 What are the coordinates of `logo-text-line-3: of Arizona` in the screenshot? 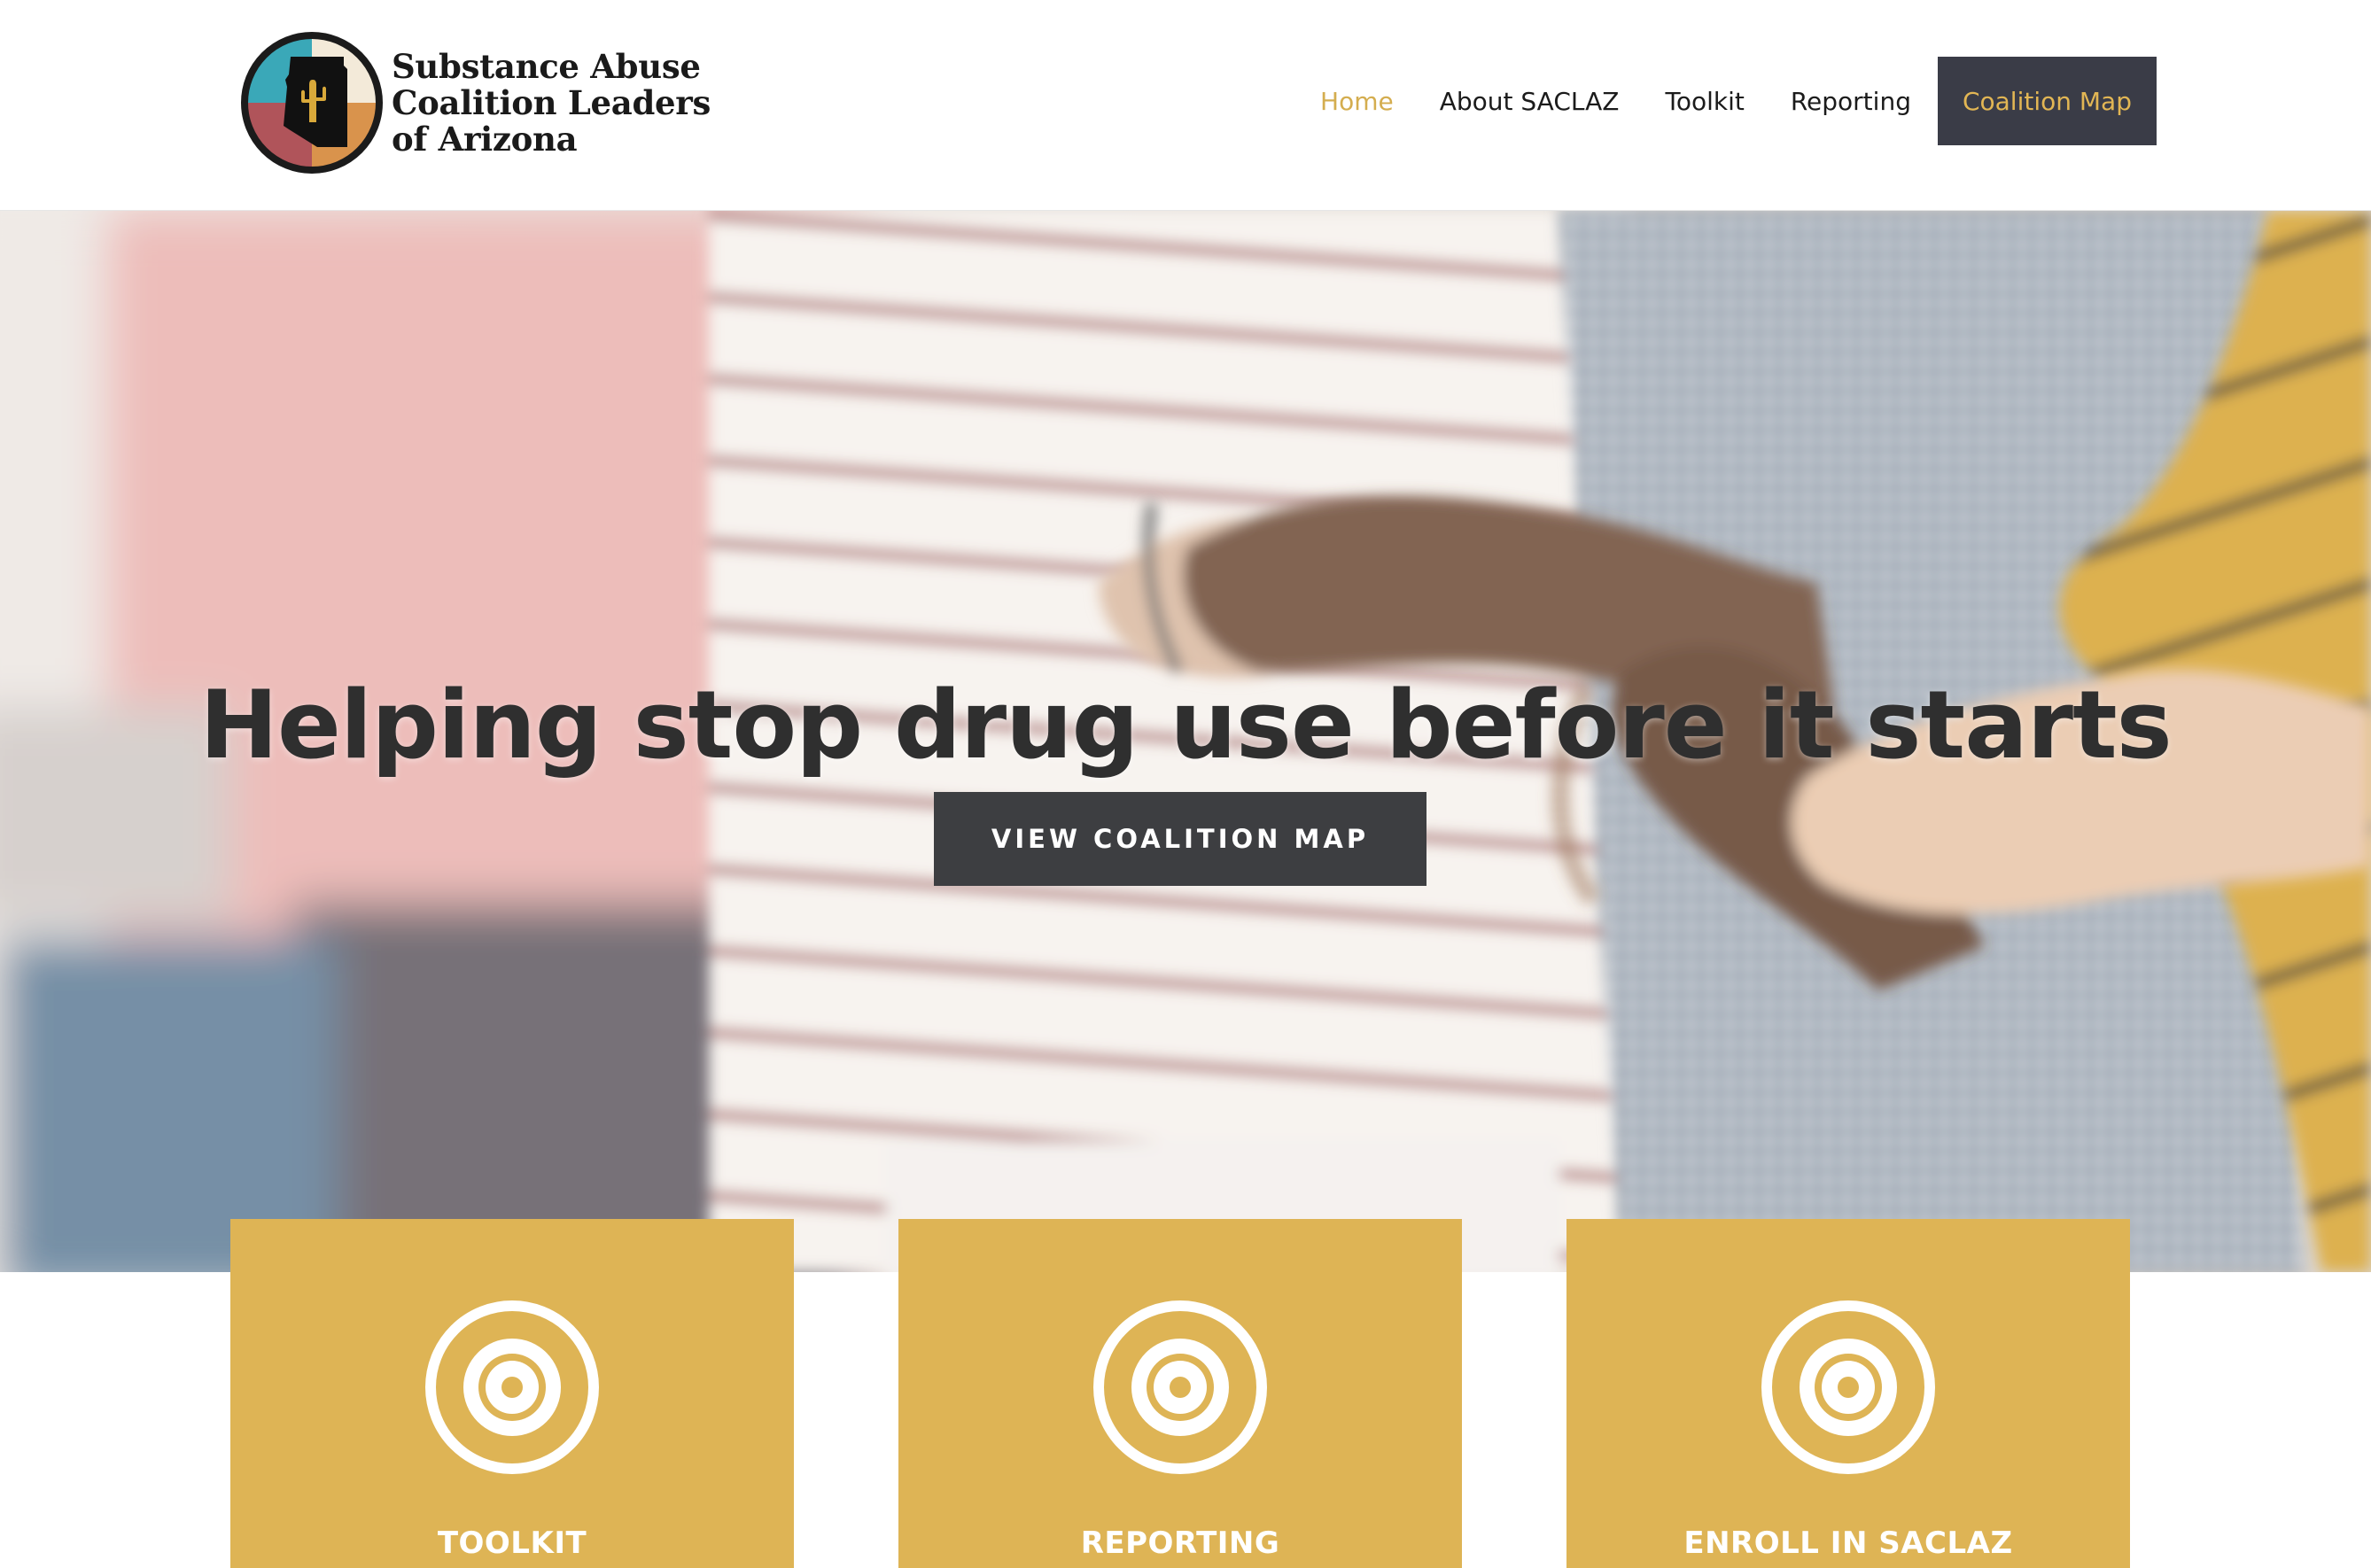 It's located at (485, 139).